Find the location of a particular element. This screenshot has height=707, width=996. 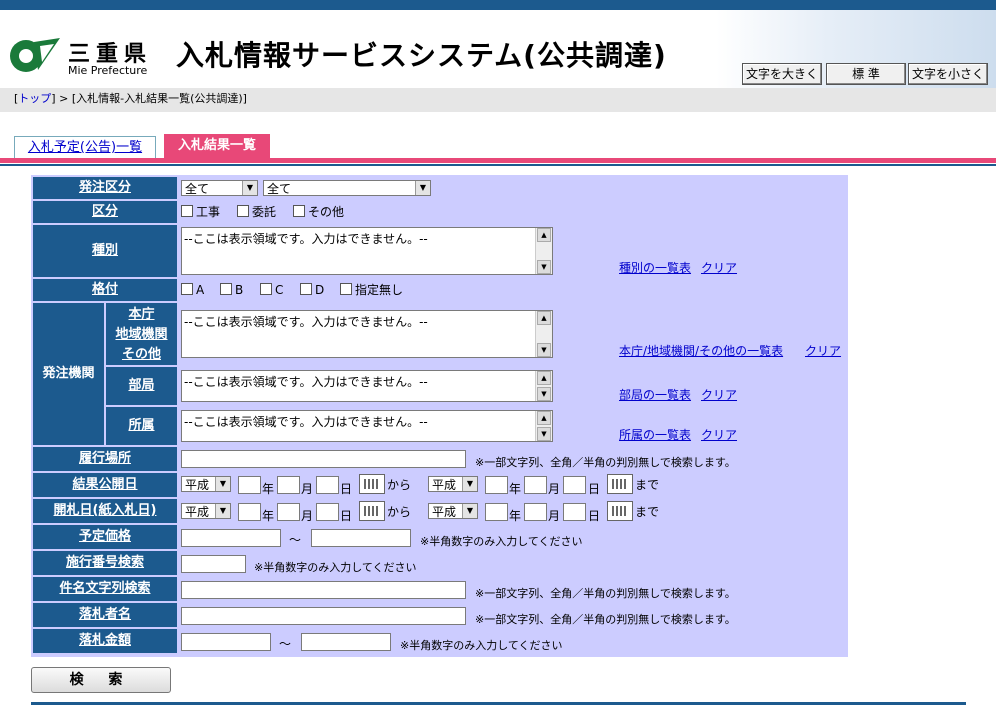

bottom-divider is located at coordinates (498, 703).